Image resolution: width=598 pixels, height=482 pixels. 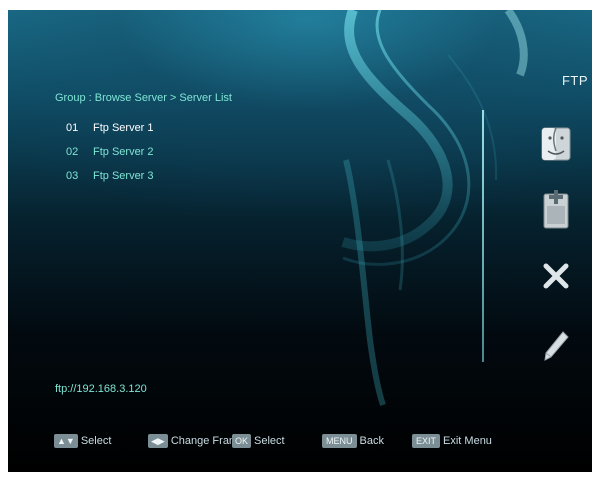 What do you see at coordinates (242, 441) in the screenshot?
I see `ok-key: OK` at bounding box center [242, 441].